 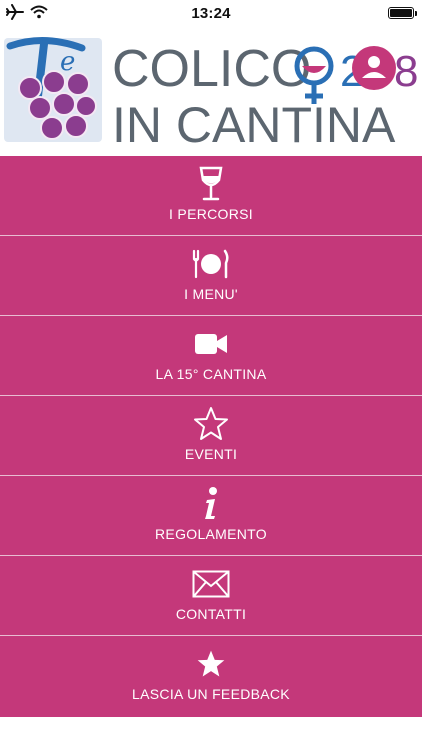 I want to click on battery-icon, so click(x=402, y=13).